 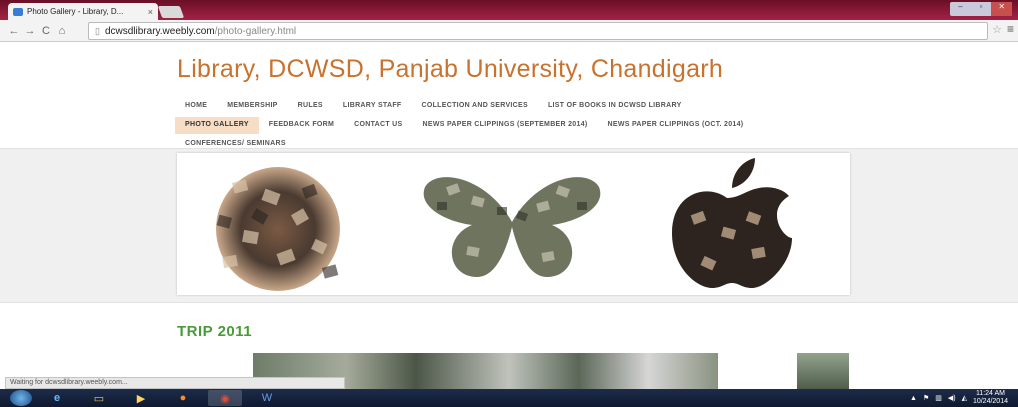 I want to click on network-icon: ▥, so click(x=938, y=398).